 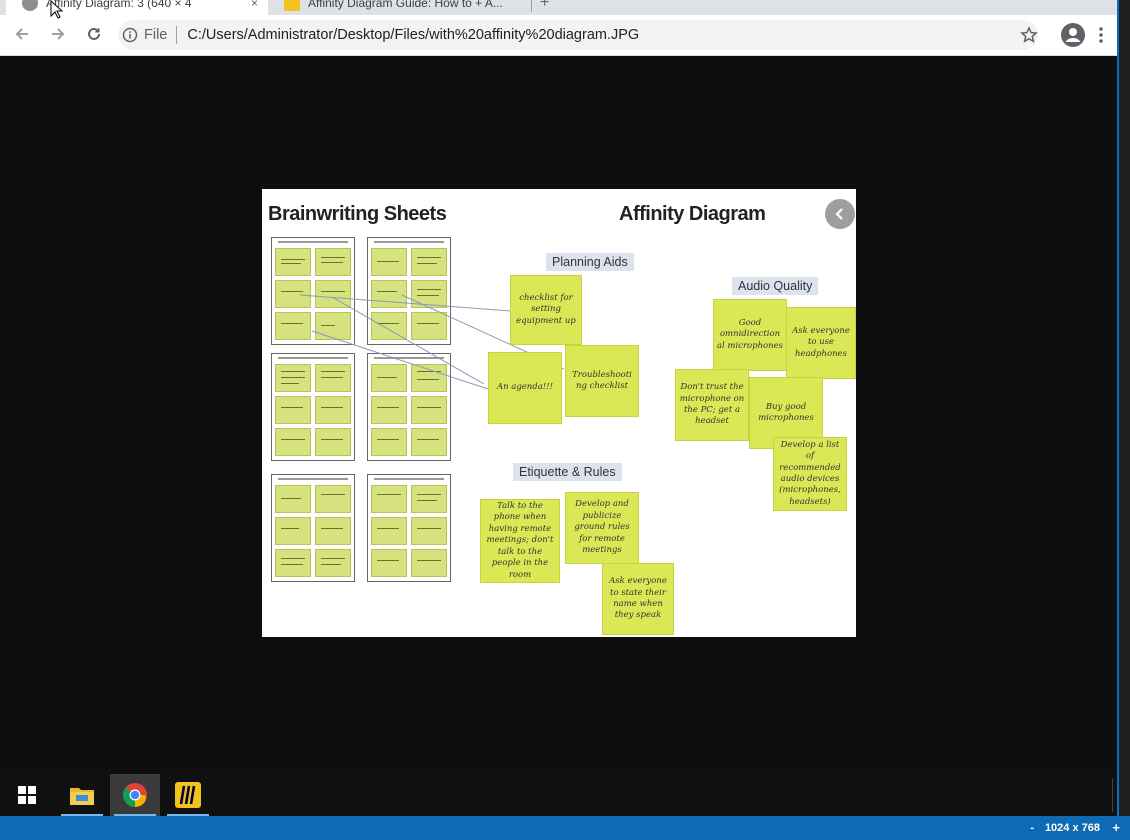 What do you see at coordinates (1116, 827) in the screenshot?
I see `zoom-in-button: +` at bounding box center [1116, 827].